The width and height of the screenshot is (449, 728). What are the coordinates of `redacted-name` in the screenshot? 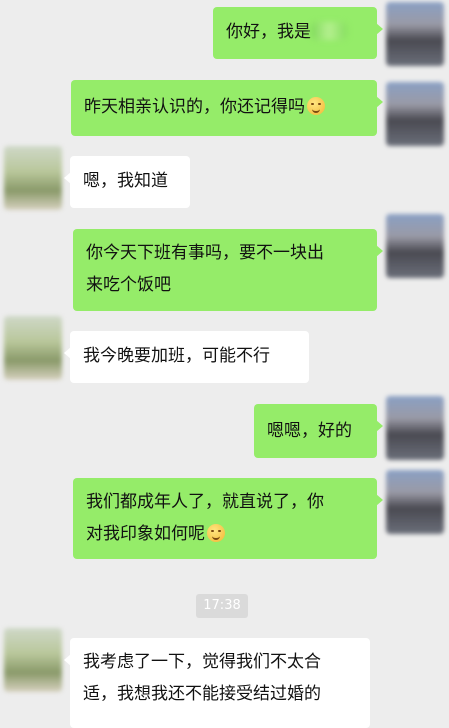 It's located at (329, 31).